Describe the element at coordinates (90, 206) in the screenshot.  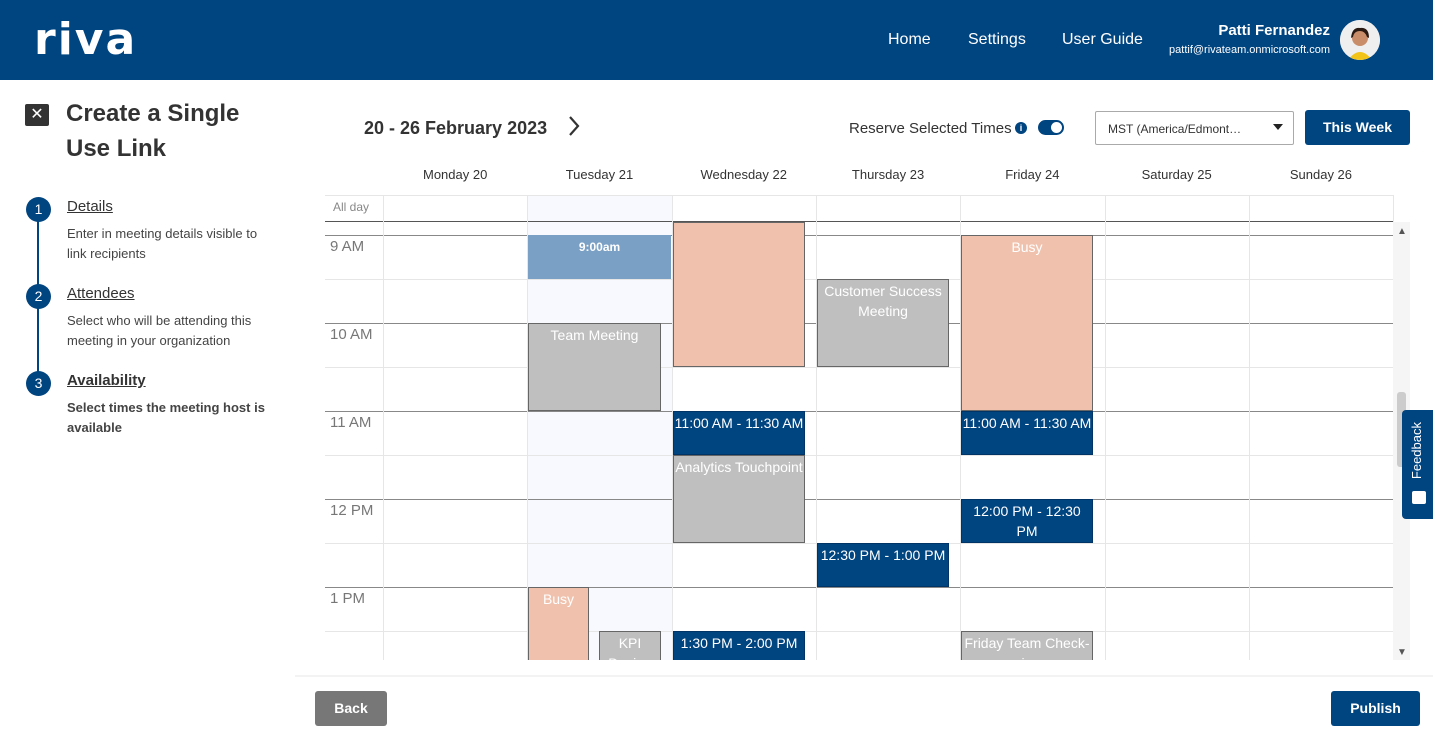
I see `step-details-link: Details` at that location.